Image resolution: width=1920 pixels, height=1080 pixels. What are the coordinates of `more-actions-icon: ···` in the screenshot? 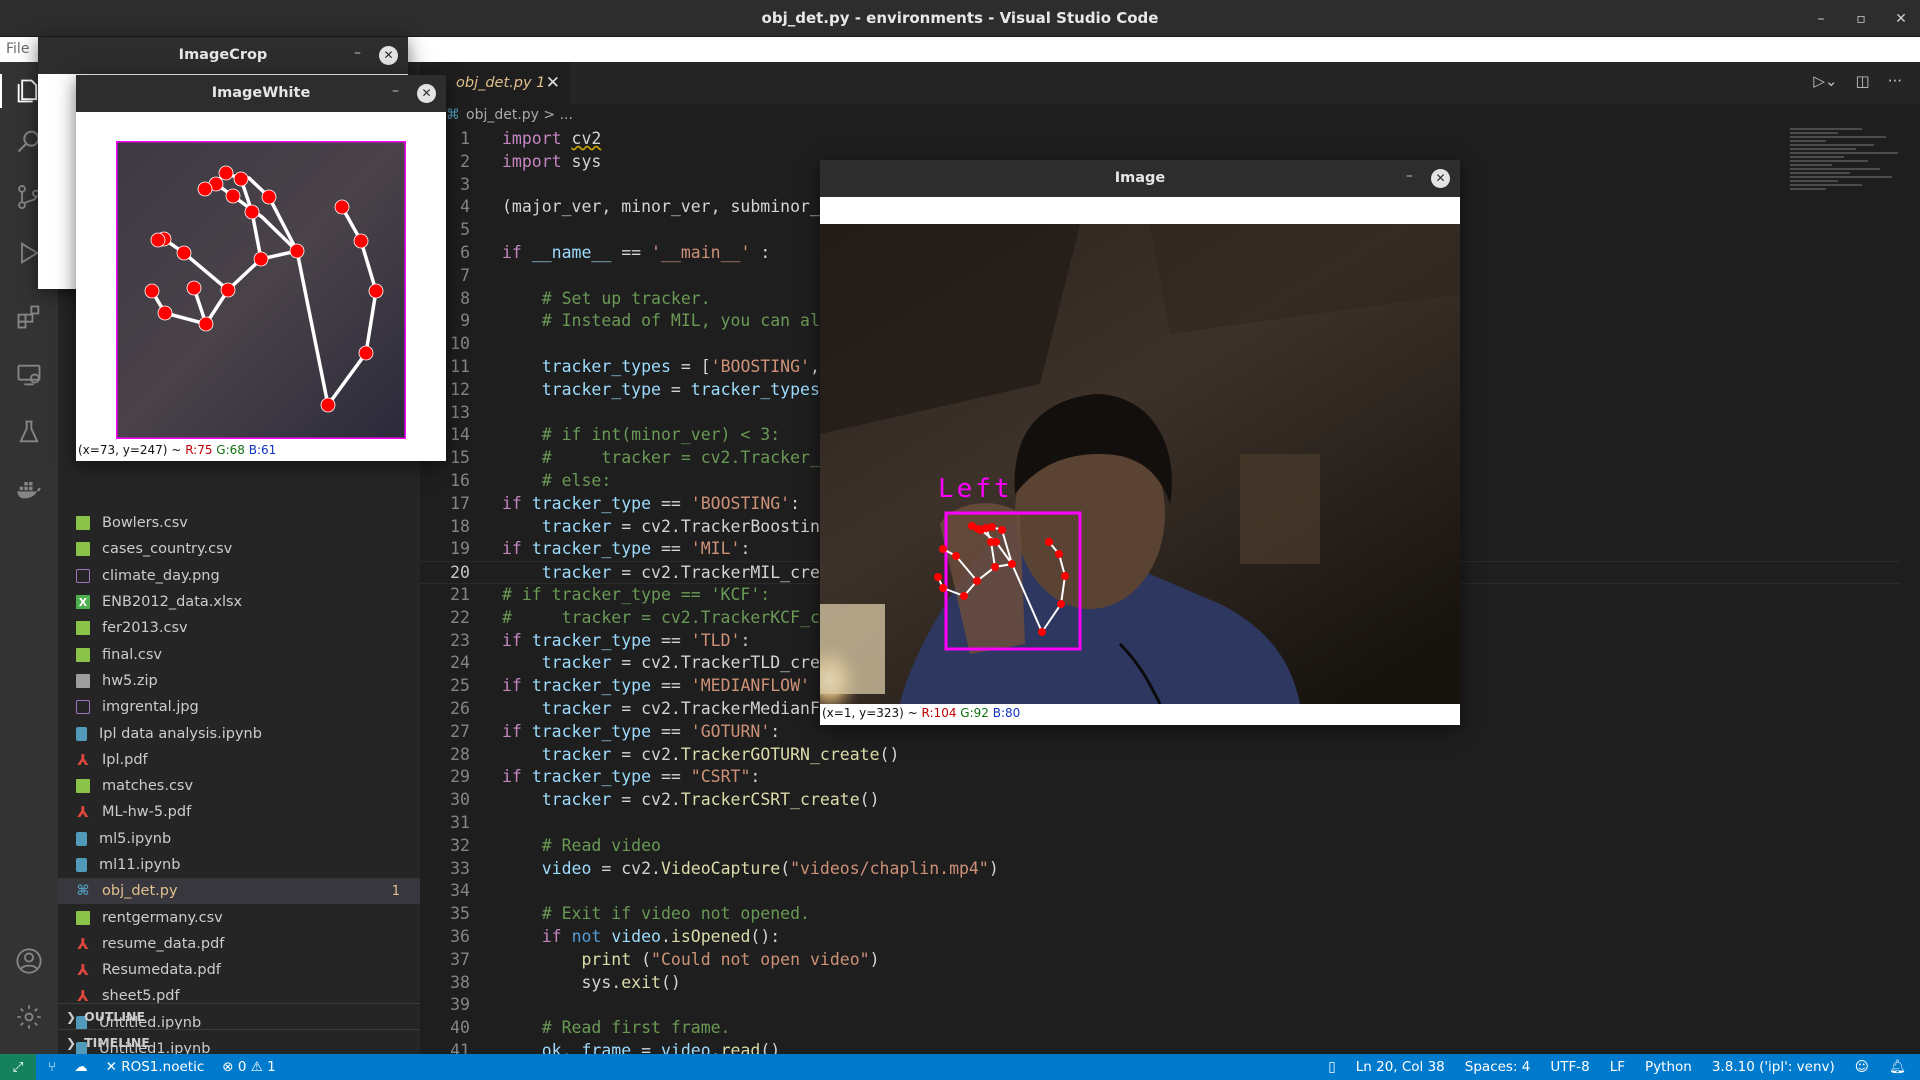 It's located at (1895, 81).